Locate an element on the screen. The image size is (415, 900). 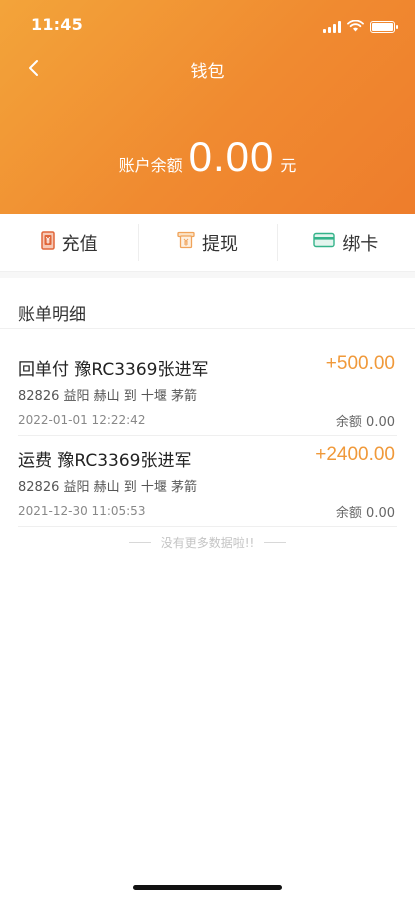
bill-amount: +500.00 is located at coordinates (360, 363).